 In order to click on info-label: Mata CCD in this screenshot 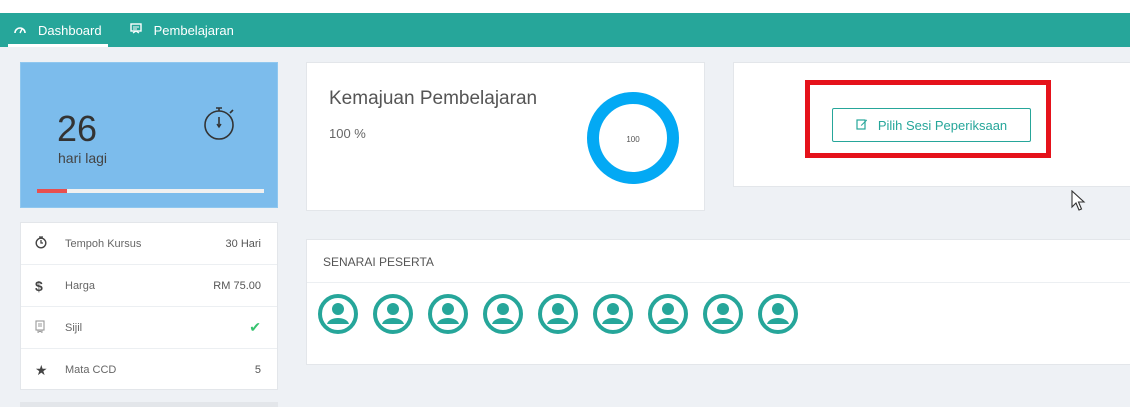, I will do `click(91, 370)`.